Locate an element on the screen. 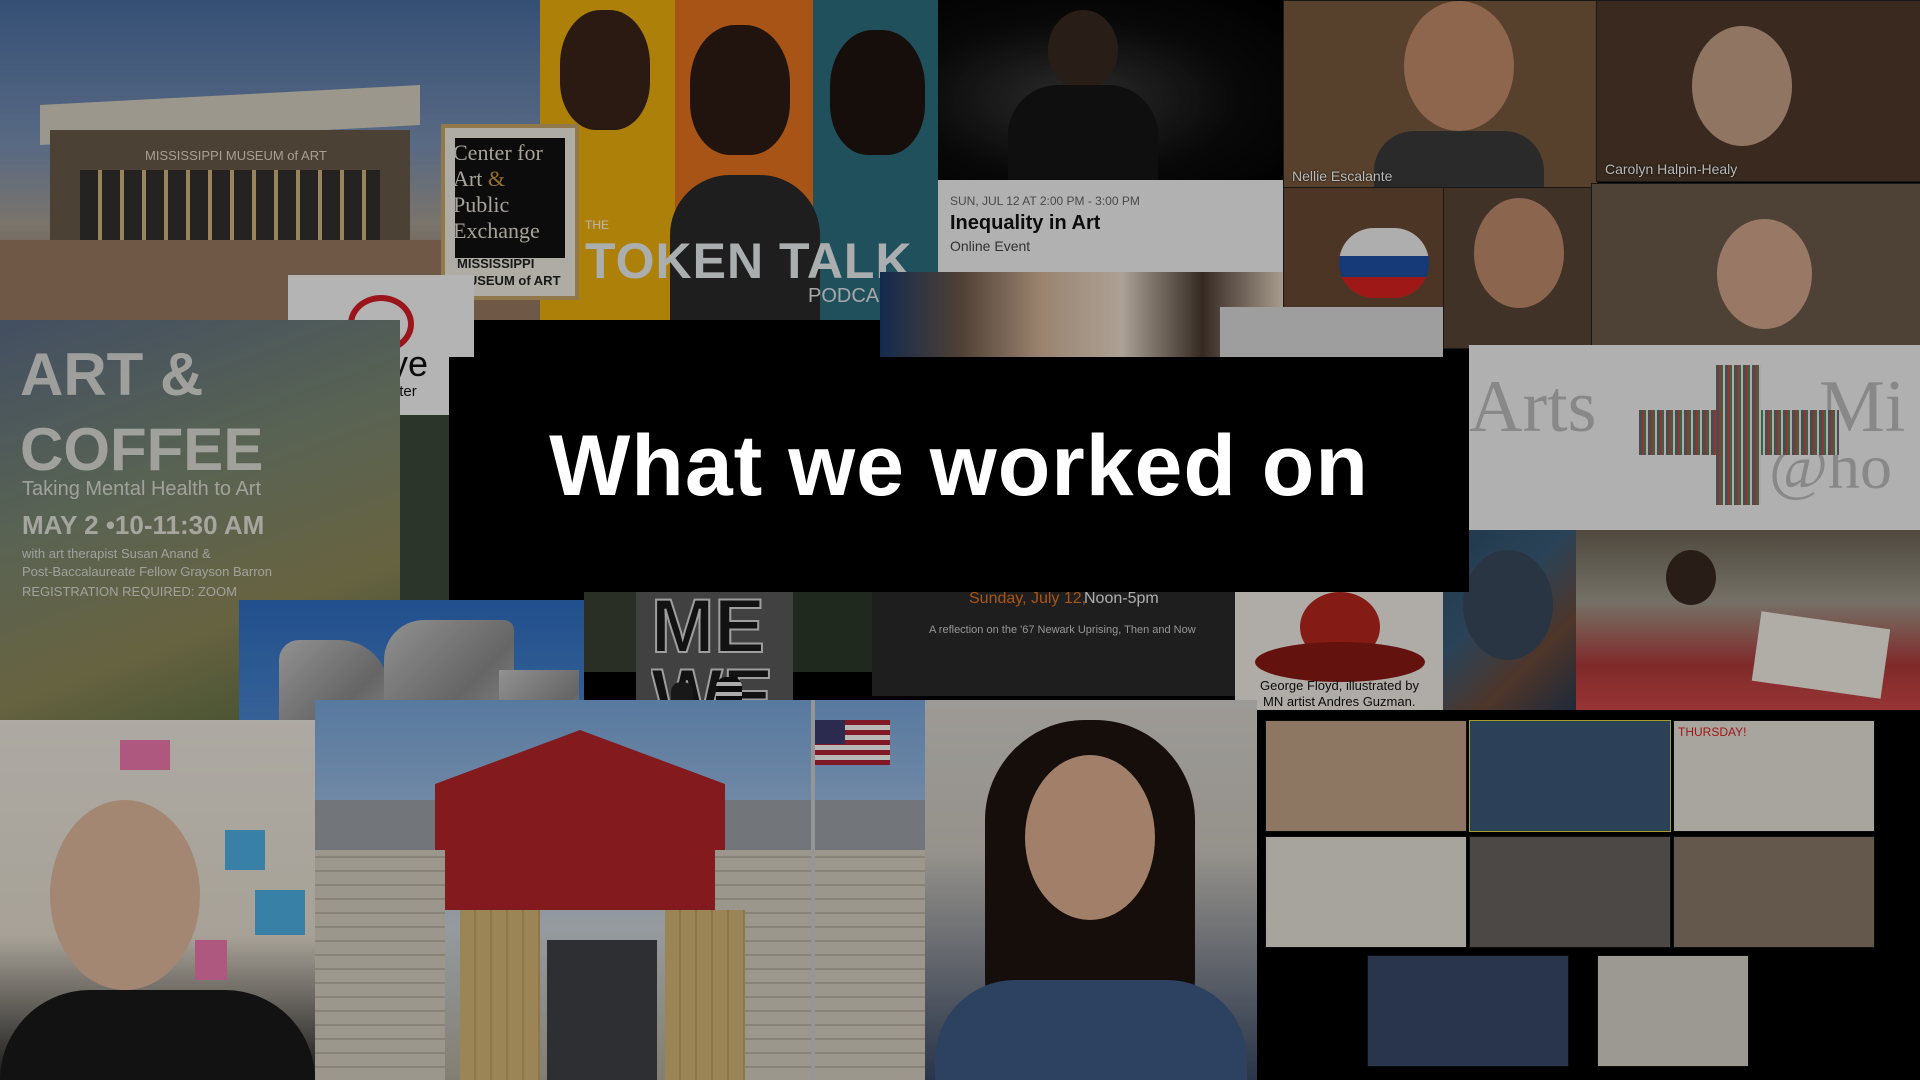  smiling-woman-photo-center is located at coordinates (1091, 890).